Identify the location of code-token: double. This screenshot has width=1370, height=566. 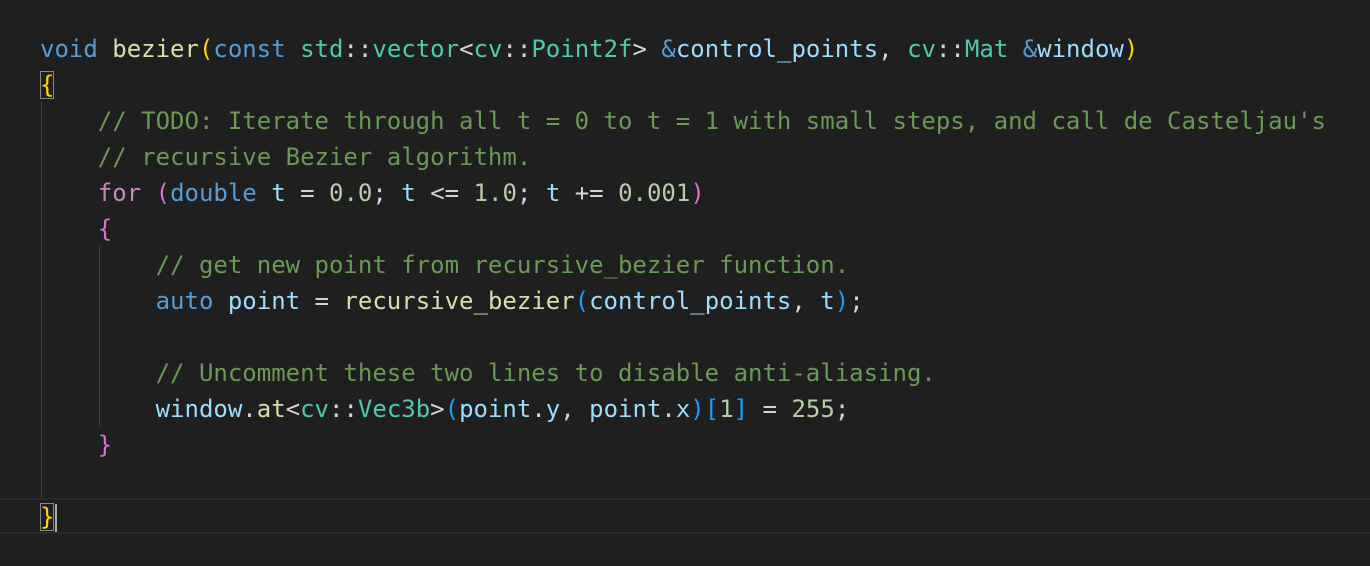
(213, 193).